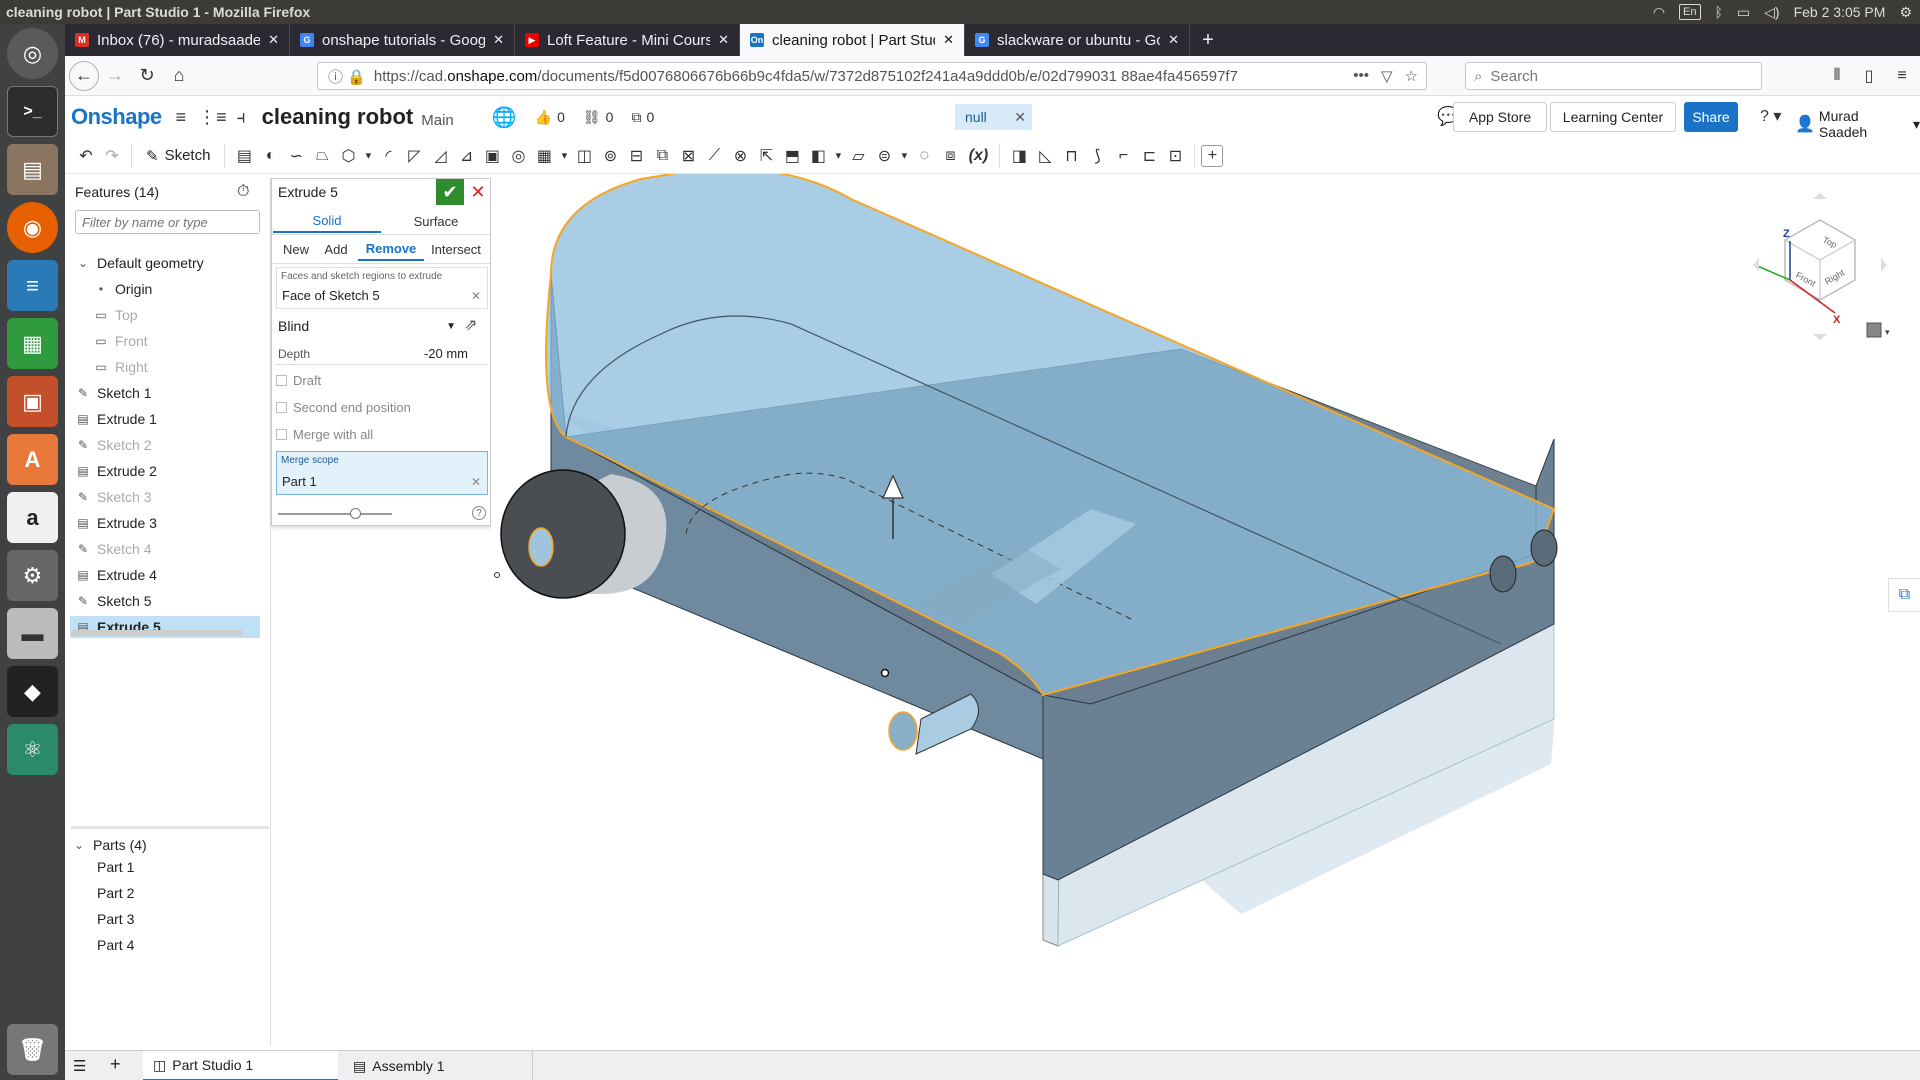 This screenshot has width=1920, height=1080. I want to click on bend-relief-icon: ⊏, so click(1149, 156).